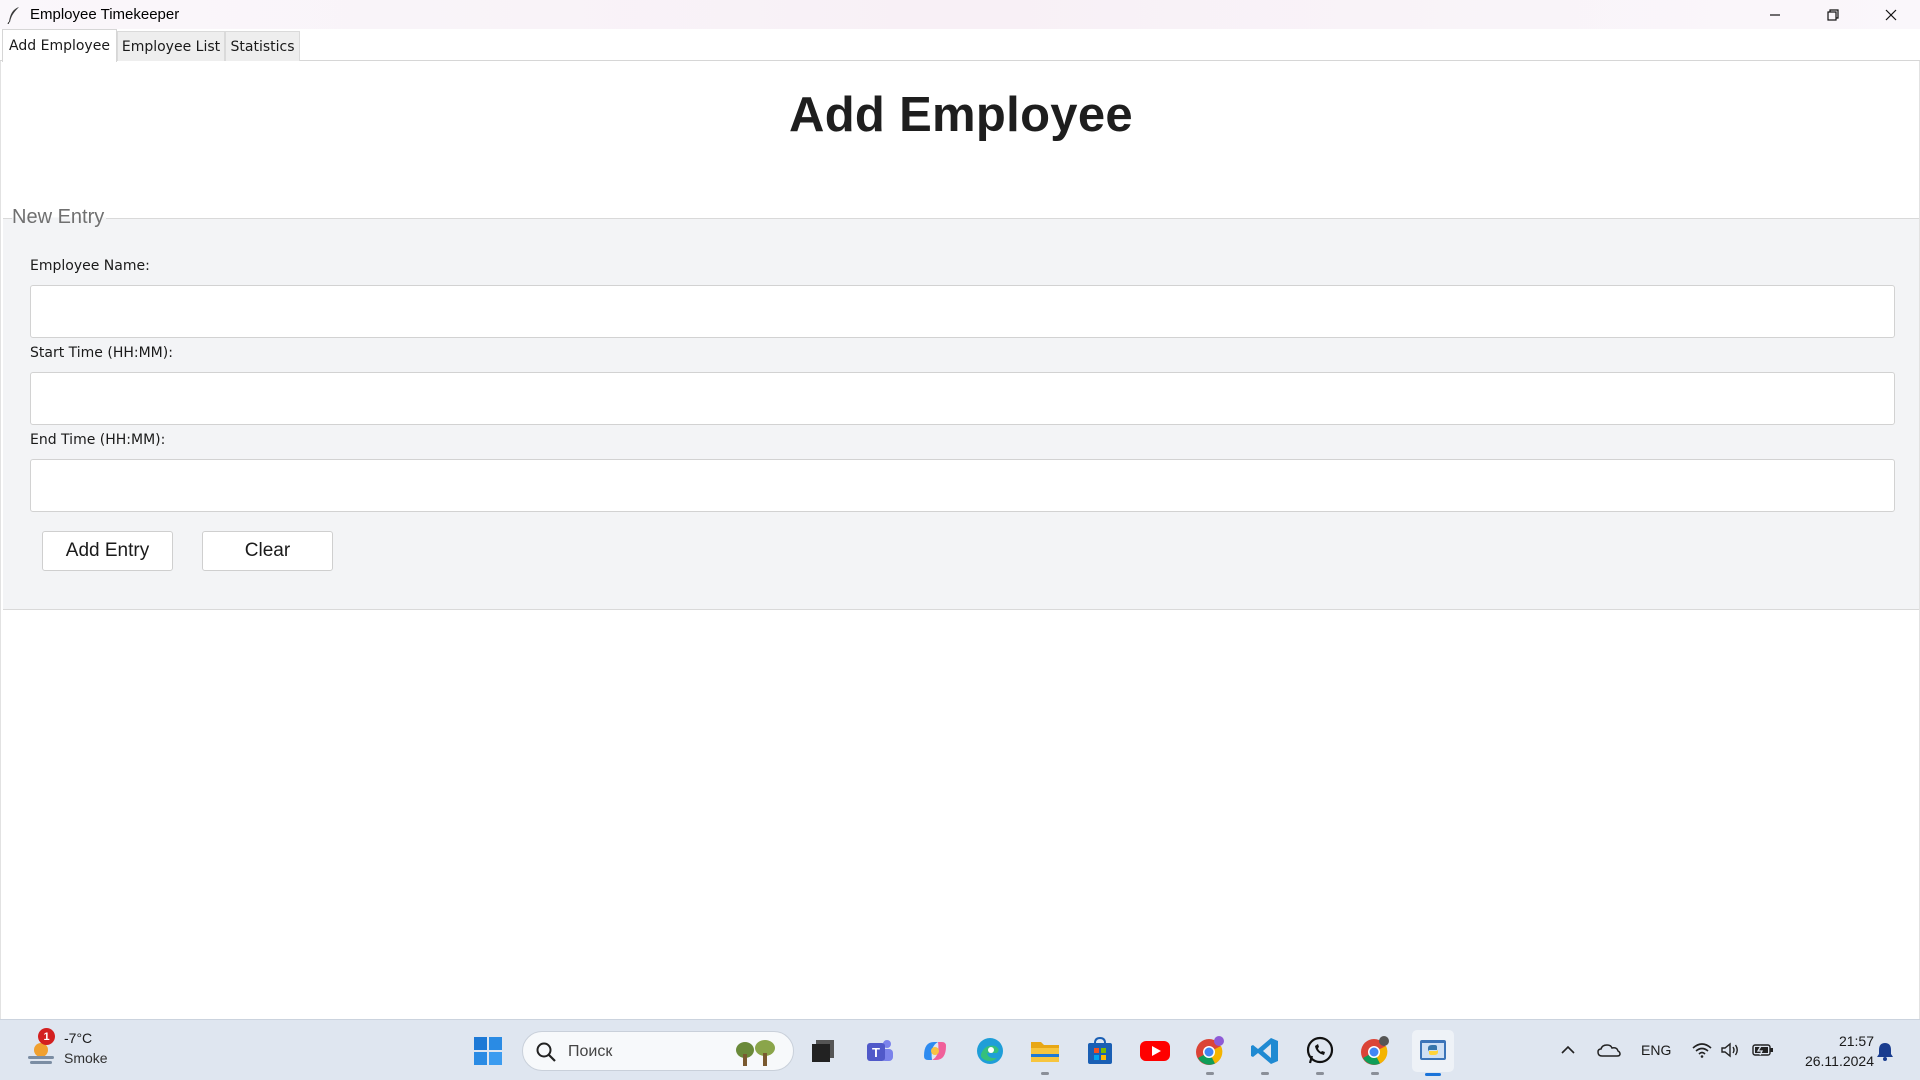 The height and width of the screenshot is (1080, 1920). I want to click on tab-statistics: Statistics, so click(262, 46).